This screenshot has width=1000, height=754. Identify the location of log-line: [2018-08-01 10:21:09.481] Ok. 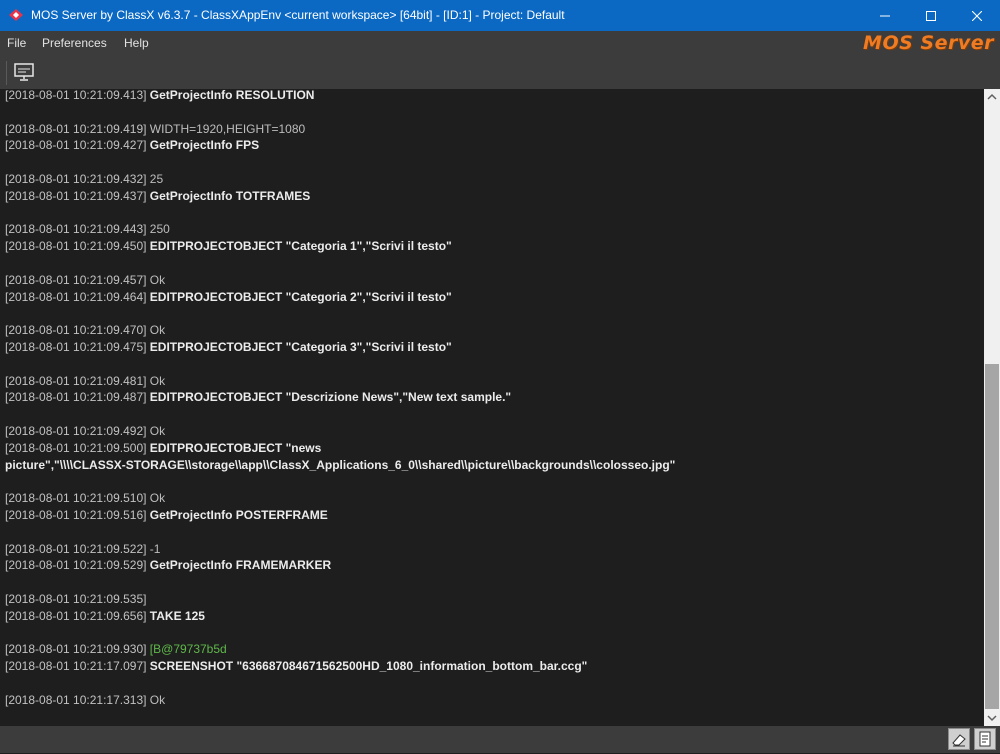
(492, 381).